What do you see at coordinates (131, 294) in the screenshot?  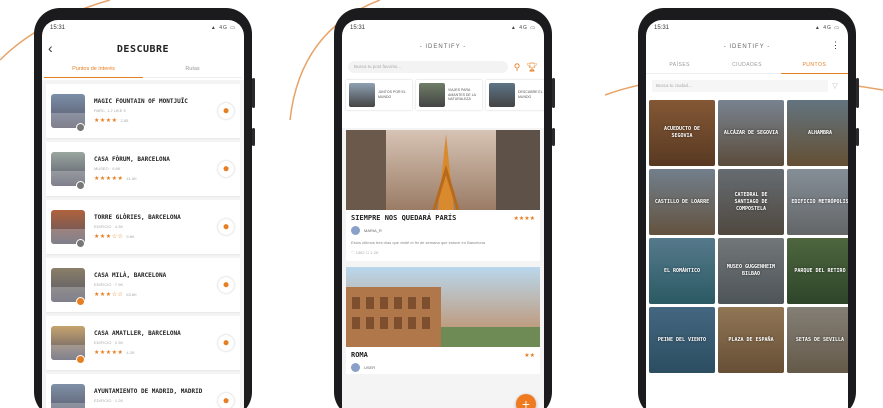 I see `rating-count: 63.8K` at bounding box center [131, 294].